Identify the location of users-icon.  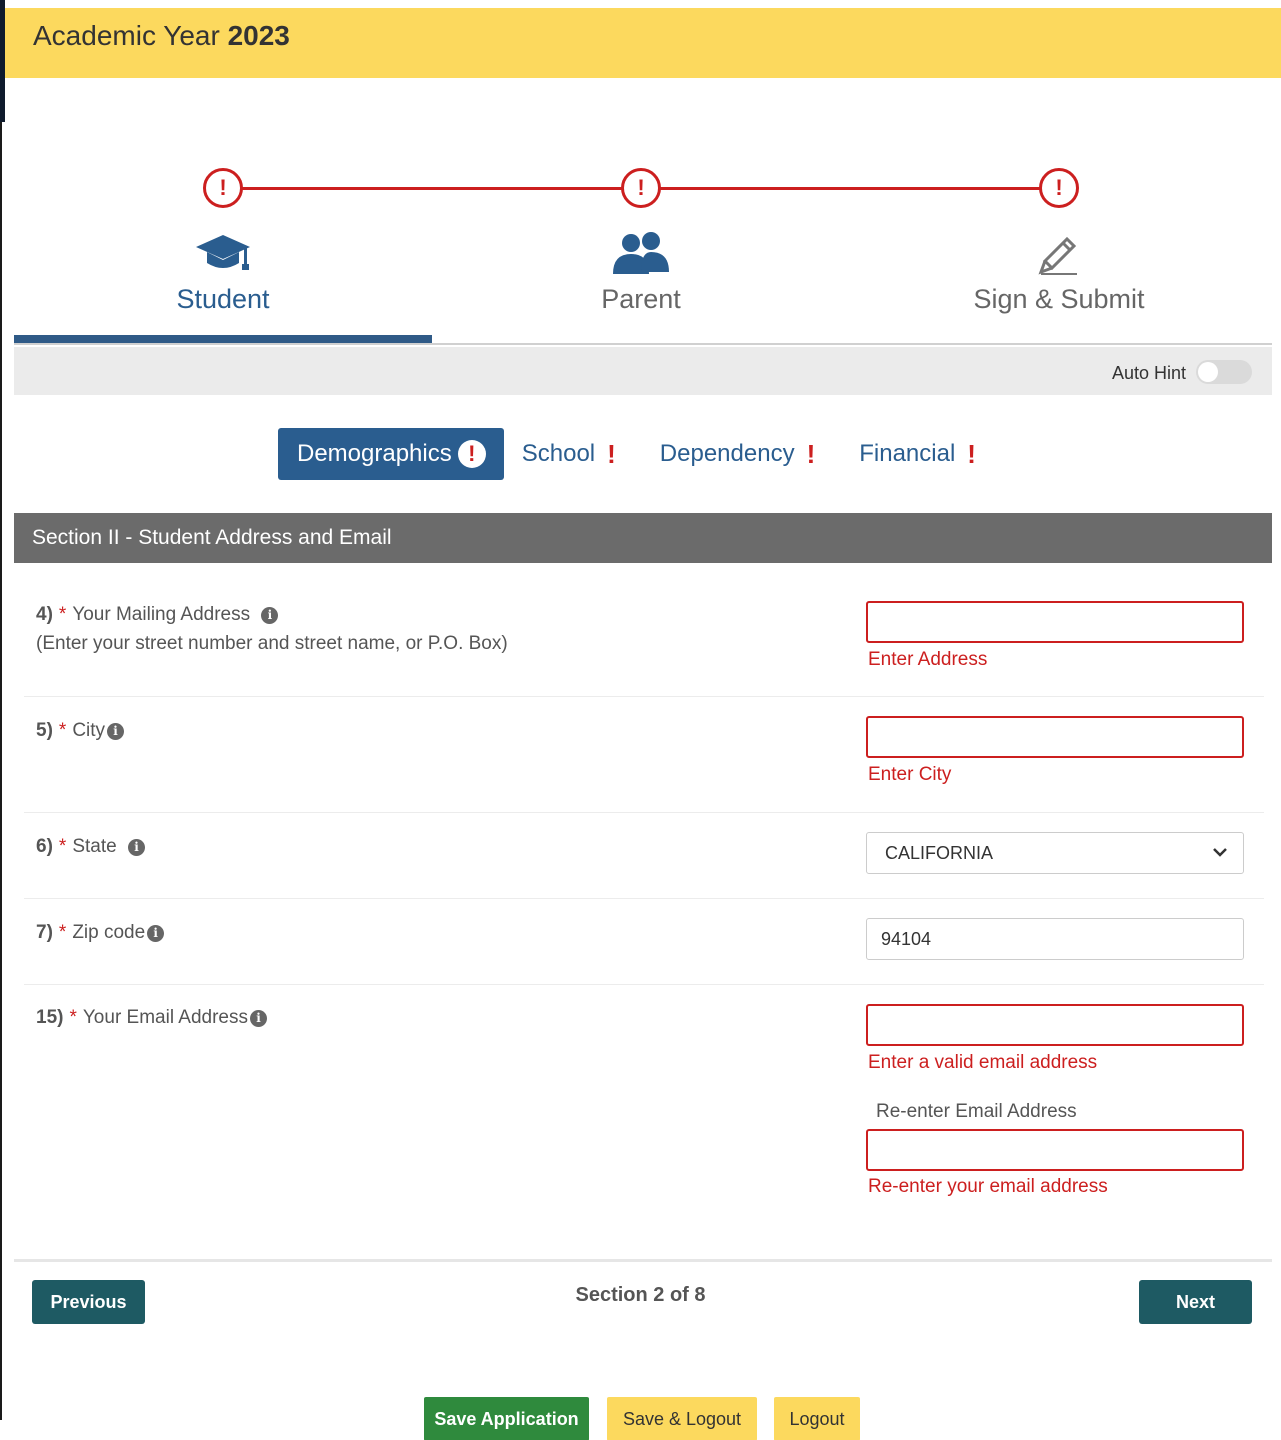
(641, 253).